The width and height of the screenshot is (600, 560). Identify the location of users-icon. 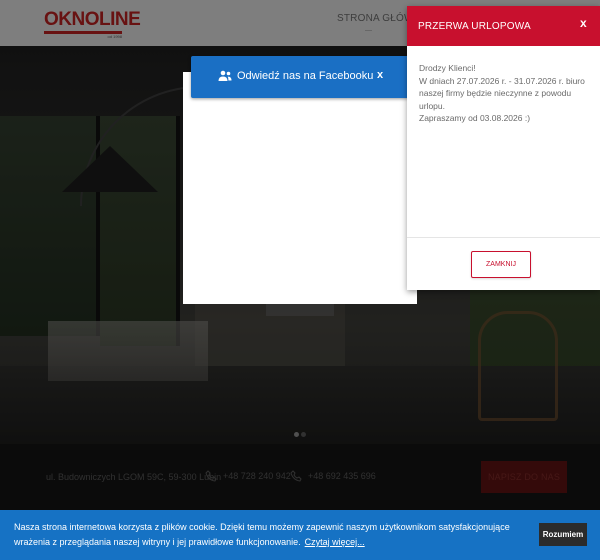
(225, 75).